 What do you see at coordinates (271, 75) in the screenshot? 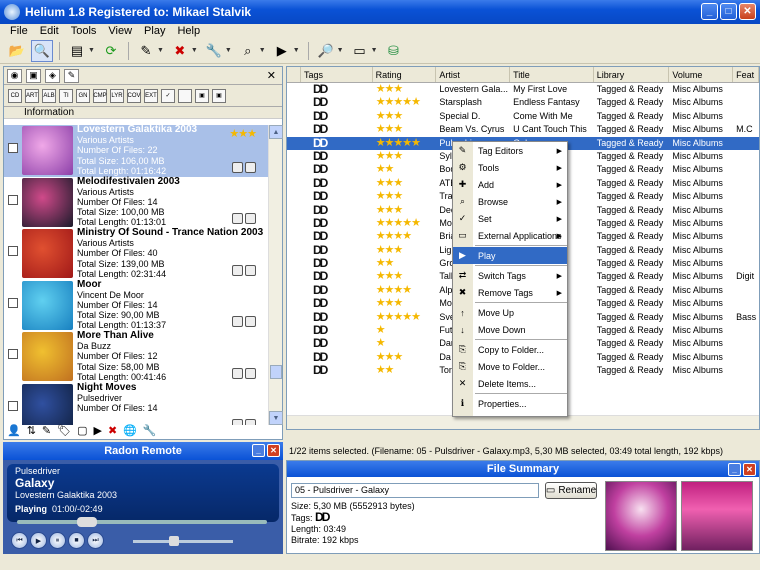
I see `panel-close-icon: ✕` at bounding box center [271, 75].